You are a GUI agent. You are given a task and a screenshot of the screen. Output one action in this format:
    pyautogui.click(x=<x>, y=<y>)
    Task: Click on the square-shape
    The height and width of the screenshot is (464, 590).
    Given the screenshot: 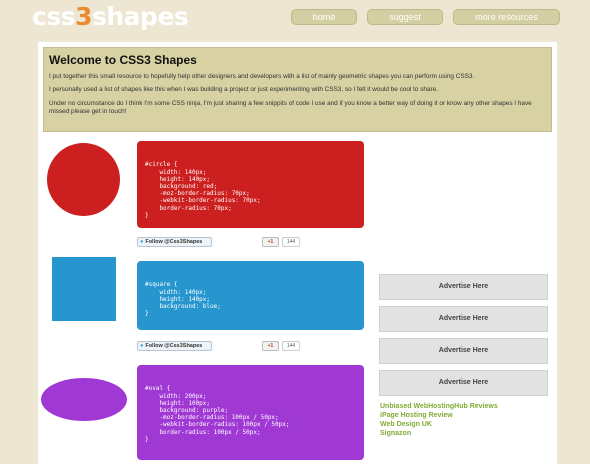 What is the action you would take?
    pyautogui.click(x=84, y=289)
    